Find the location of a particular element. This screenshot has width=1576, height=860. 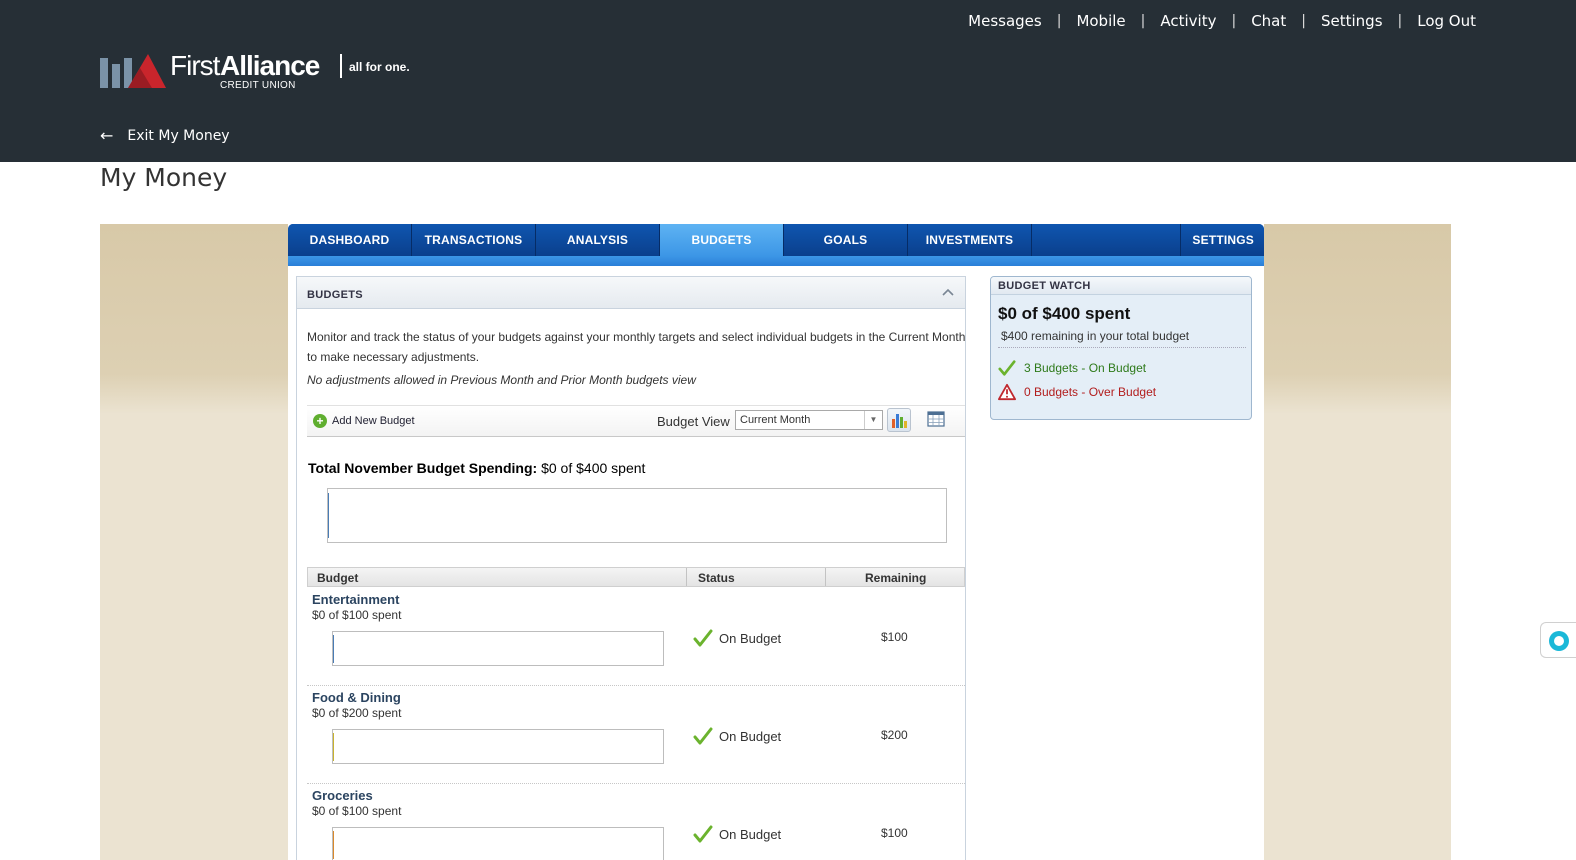

support-widget-button is located at coordinates (1558, 640).